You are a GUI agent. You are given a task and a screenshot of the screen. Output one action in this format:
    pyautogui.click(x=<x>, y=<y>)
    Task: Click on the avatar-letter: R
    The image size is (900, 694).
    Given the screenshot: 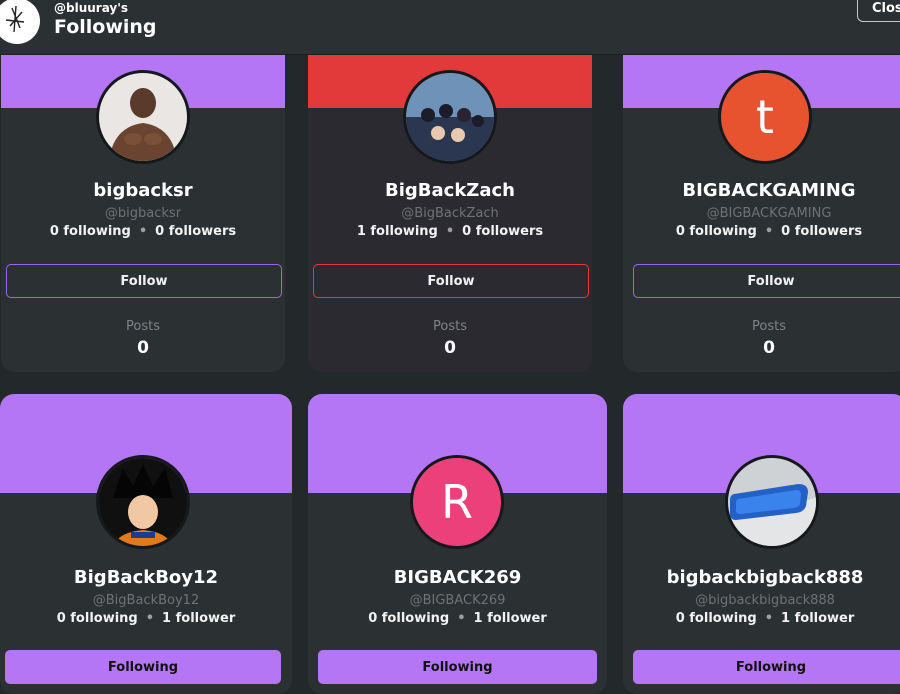 What is the action you would take?
    pyautogui.click(x=457, y=502)
    